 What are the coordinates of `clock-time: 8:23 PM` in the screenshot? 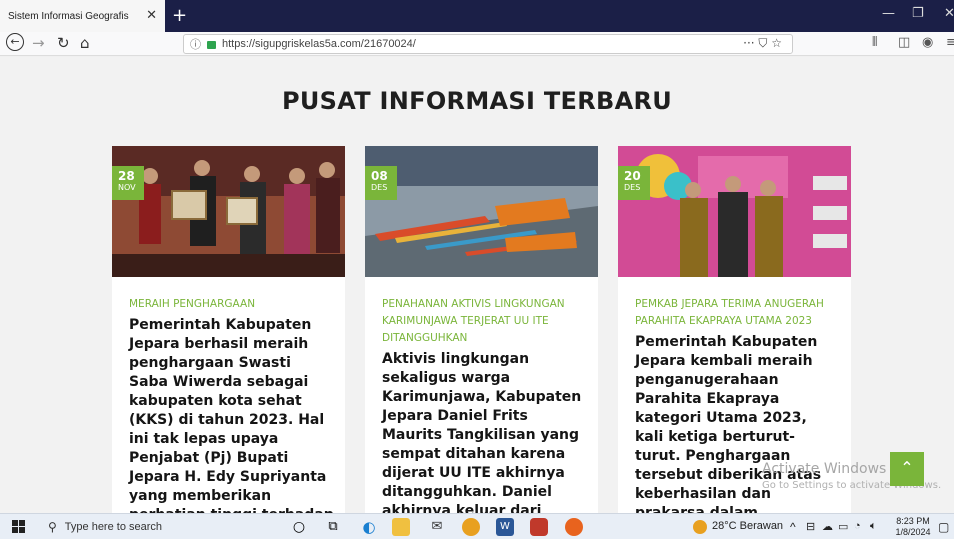 It's located at (913, 521).